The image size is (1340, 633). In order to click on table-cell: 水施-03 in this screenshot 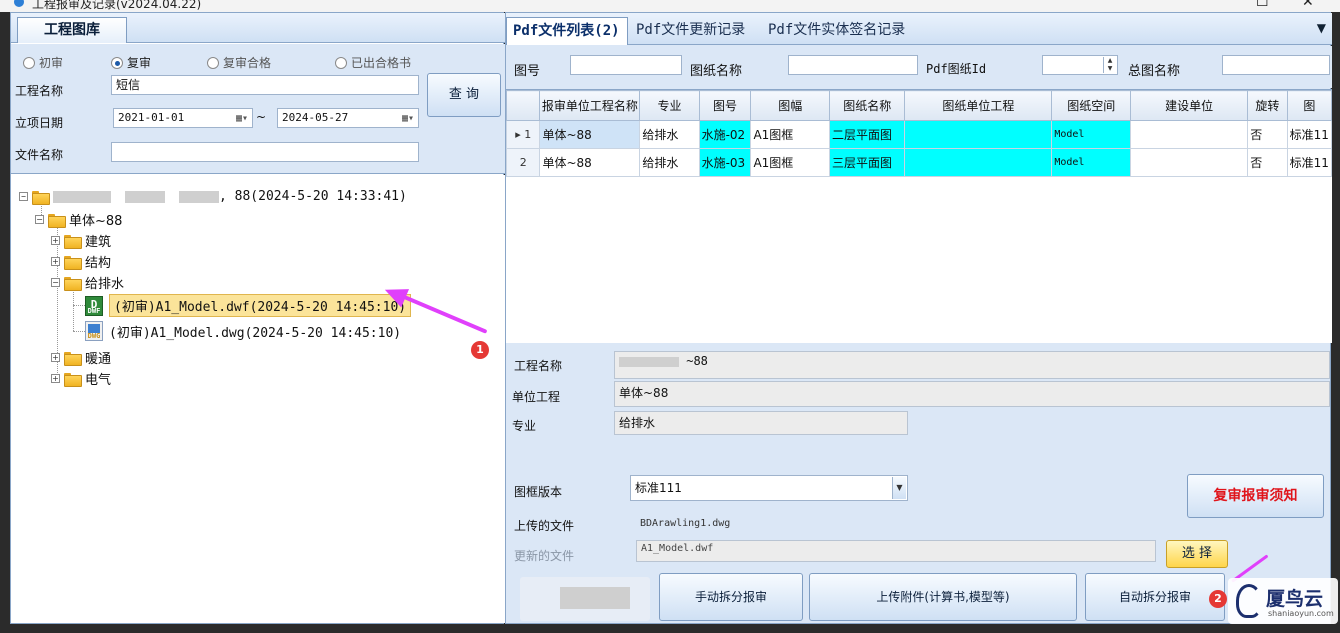, I will do `click(725, 162)`.